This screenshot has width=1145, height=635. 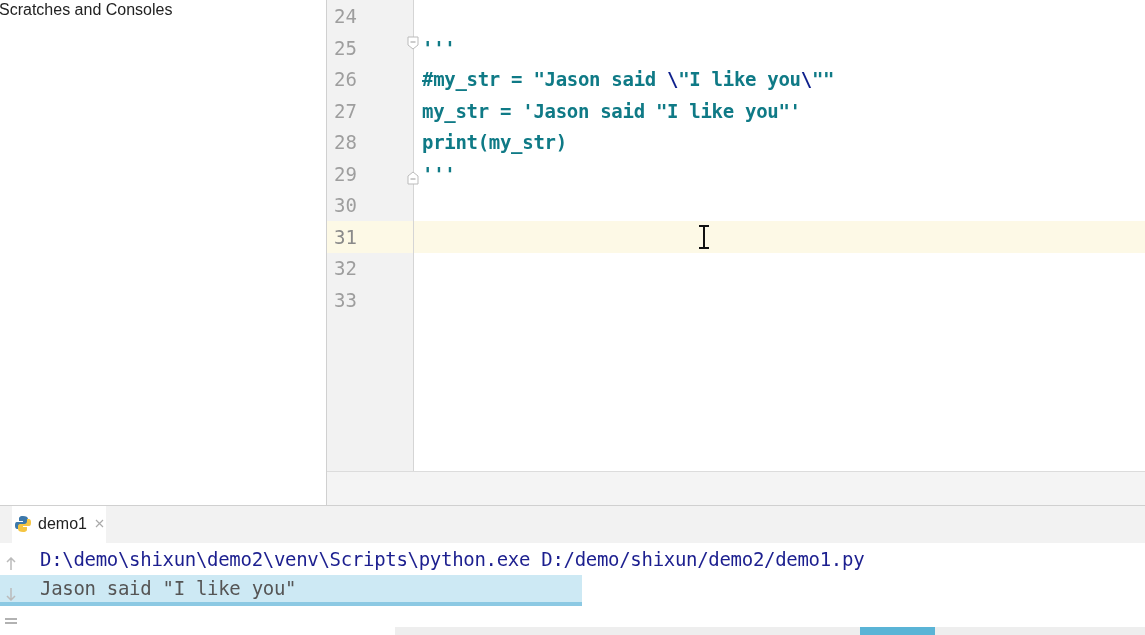 I want to click on line-number: 32, so click(x=345, y=268).